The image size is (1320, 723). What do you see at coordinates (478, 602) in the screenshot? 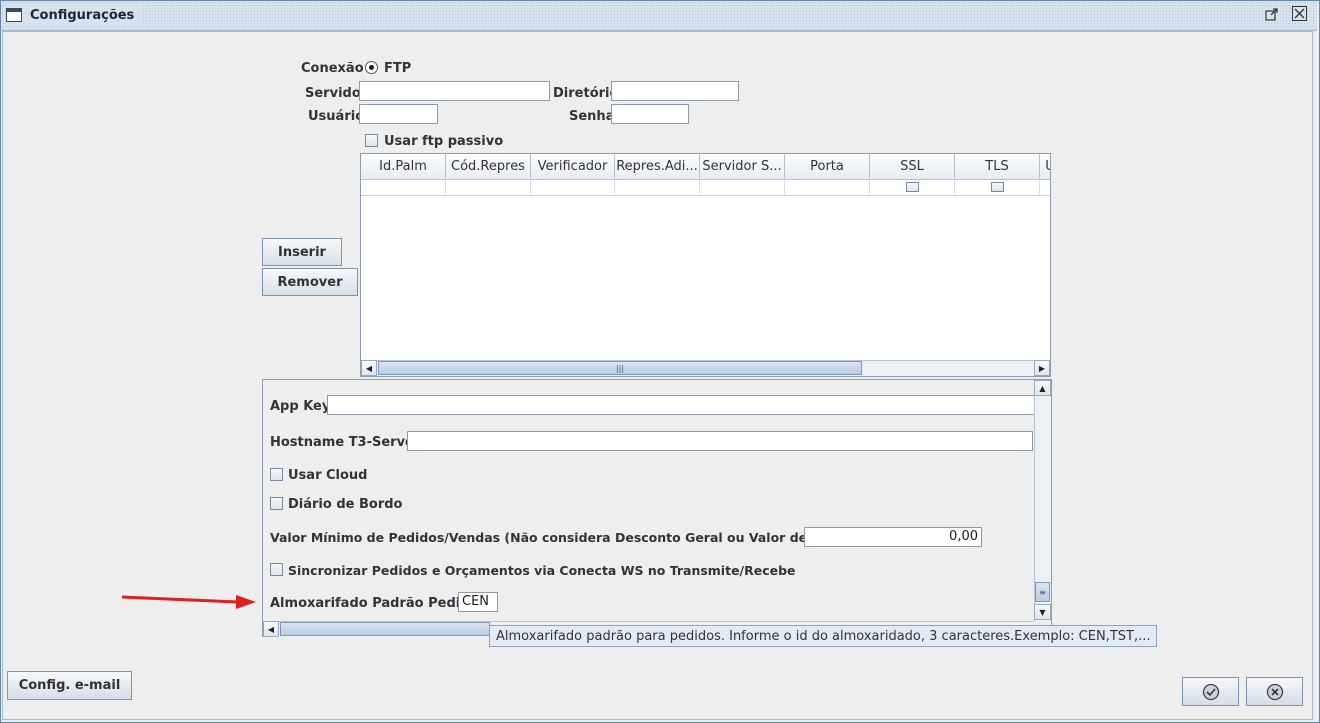
I see `almoxarifado-field: CEN` at bounding box center [478, 602].